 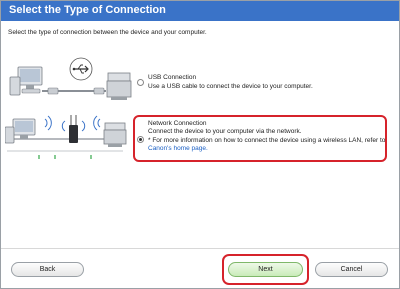 What do you see at coordinates (200, 248) in the screenshot?
I see `footer-divider` at bounding box center [200, 248].